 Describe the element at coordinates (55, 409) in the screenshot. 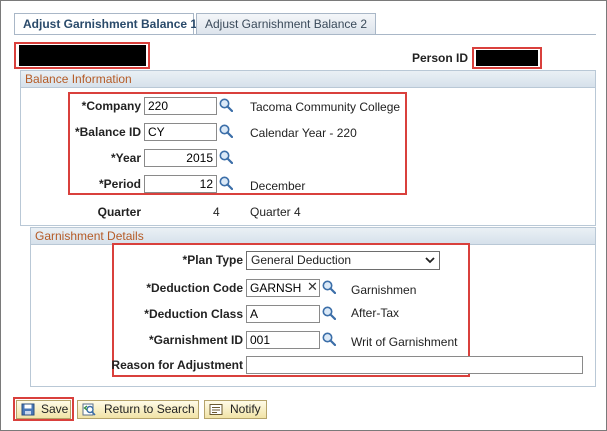

I see `save-label: Save` at that location.